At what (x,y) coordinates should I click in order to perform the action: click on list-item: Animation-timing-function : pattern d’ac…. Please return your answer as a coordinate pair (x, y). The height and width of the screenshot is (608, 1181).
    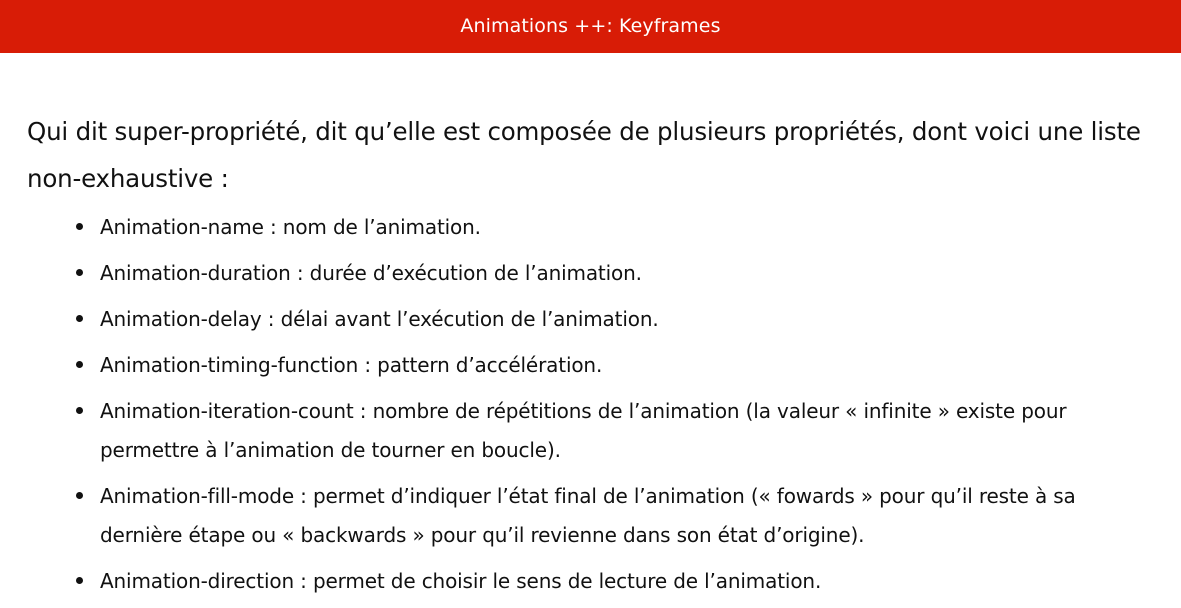
    Looking at the image, I should click on (618, 365).